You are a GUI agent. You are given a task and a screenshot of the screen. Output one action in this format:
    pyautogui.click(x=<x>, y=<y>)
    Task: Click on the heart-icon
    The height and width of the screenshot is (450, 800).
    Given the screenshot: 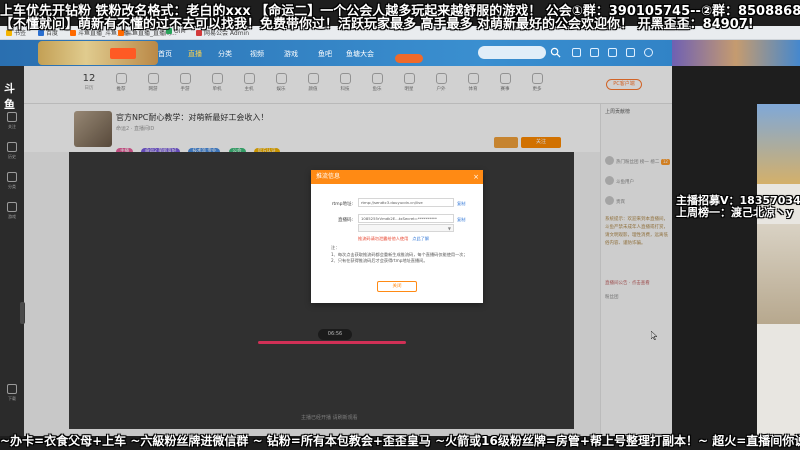 What is the action you would take?
    pyautogui.click(x=12, y=117)
    